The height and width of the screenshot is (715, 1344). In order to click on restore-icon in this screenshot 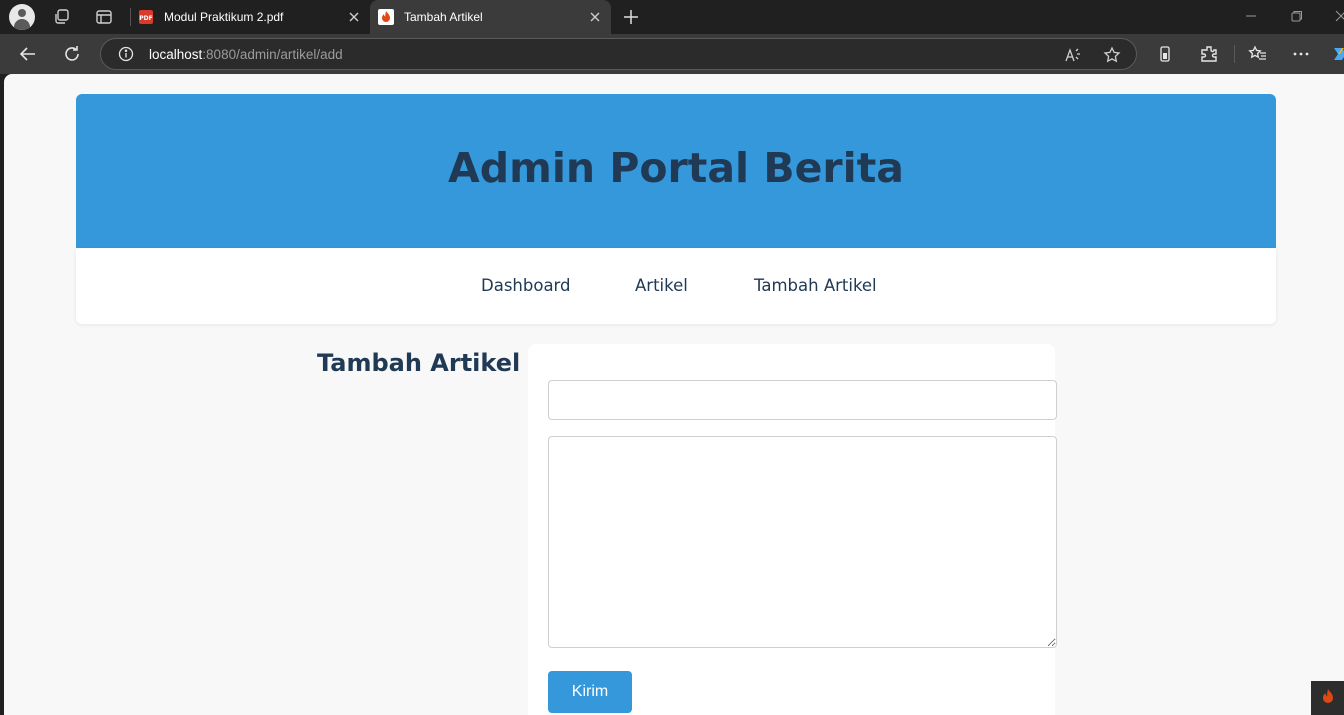, I will do `click(1297, 16)`.